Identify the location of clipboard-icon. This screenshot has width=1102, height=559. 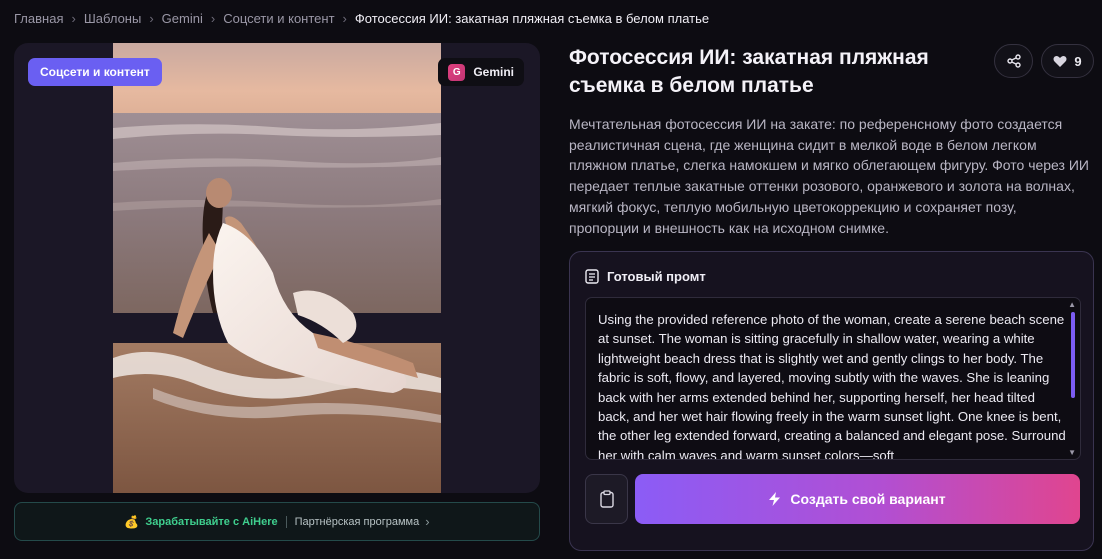
(606, 499).